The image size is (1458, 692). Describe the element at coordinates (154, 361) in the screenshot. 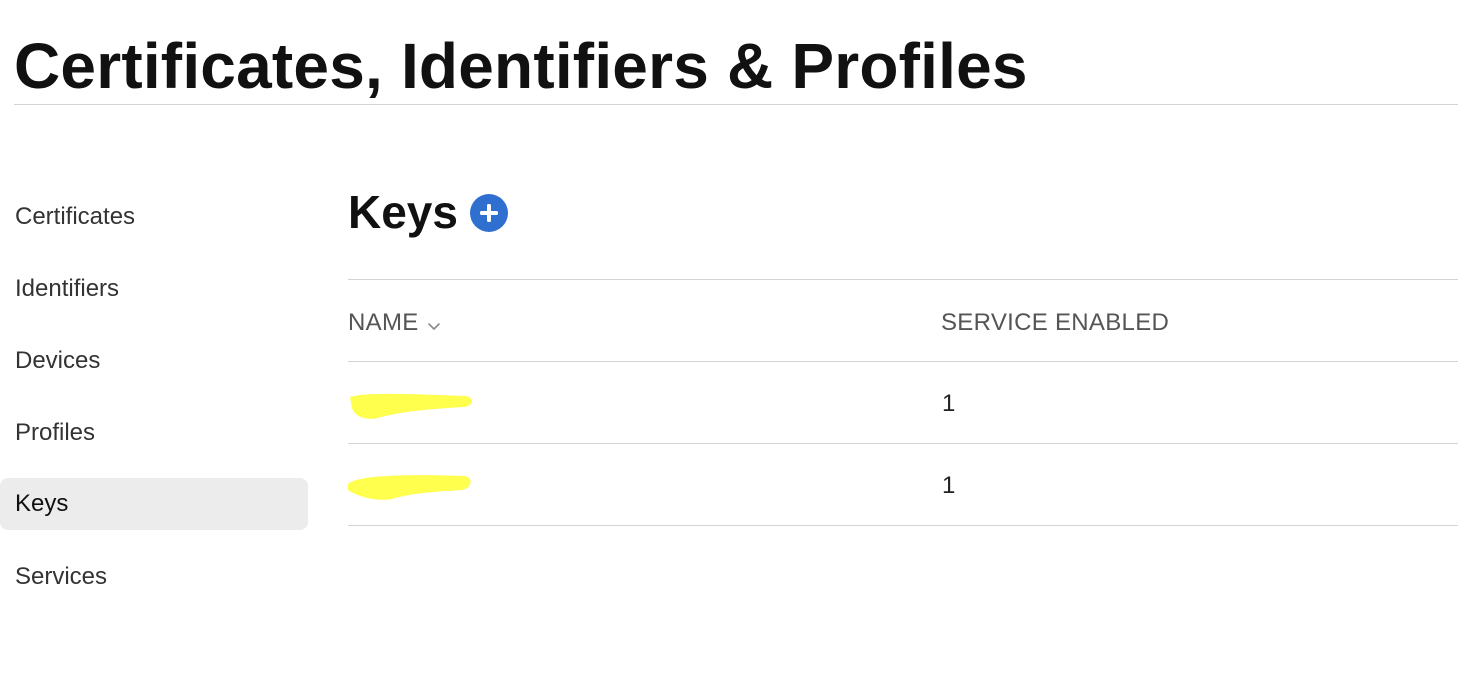

I see `sidebar-item-devices: Devices` at that location.